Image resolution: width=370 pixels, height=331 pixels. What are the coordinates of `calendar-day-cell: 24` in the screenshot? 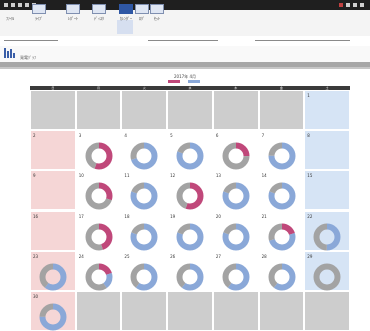 It's located at (98, 270).